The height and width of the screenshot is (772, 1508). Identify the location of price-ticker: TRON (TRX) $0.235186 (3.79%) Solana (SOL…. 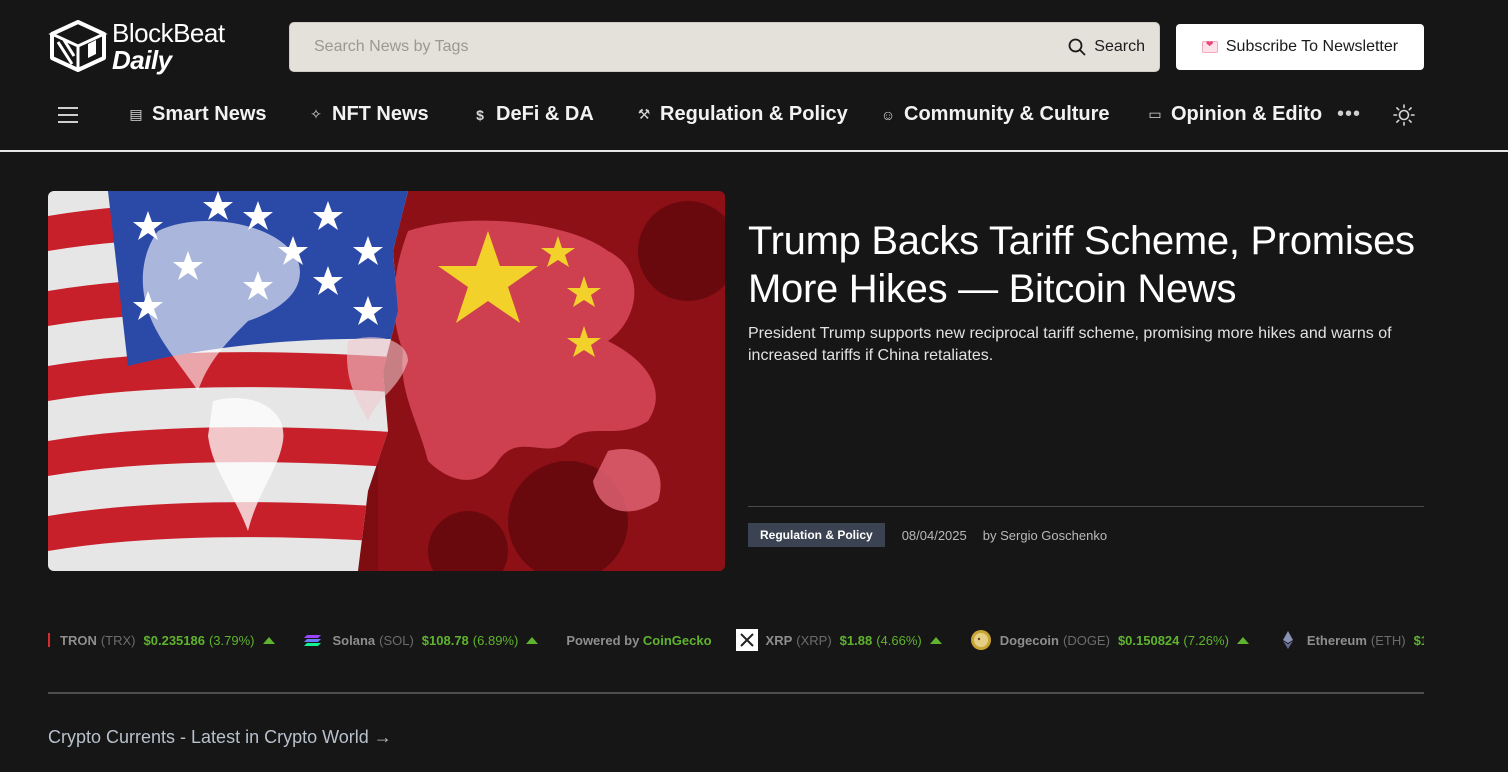
(736, 640).